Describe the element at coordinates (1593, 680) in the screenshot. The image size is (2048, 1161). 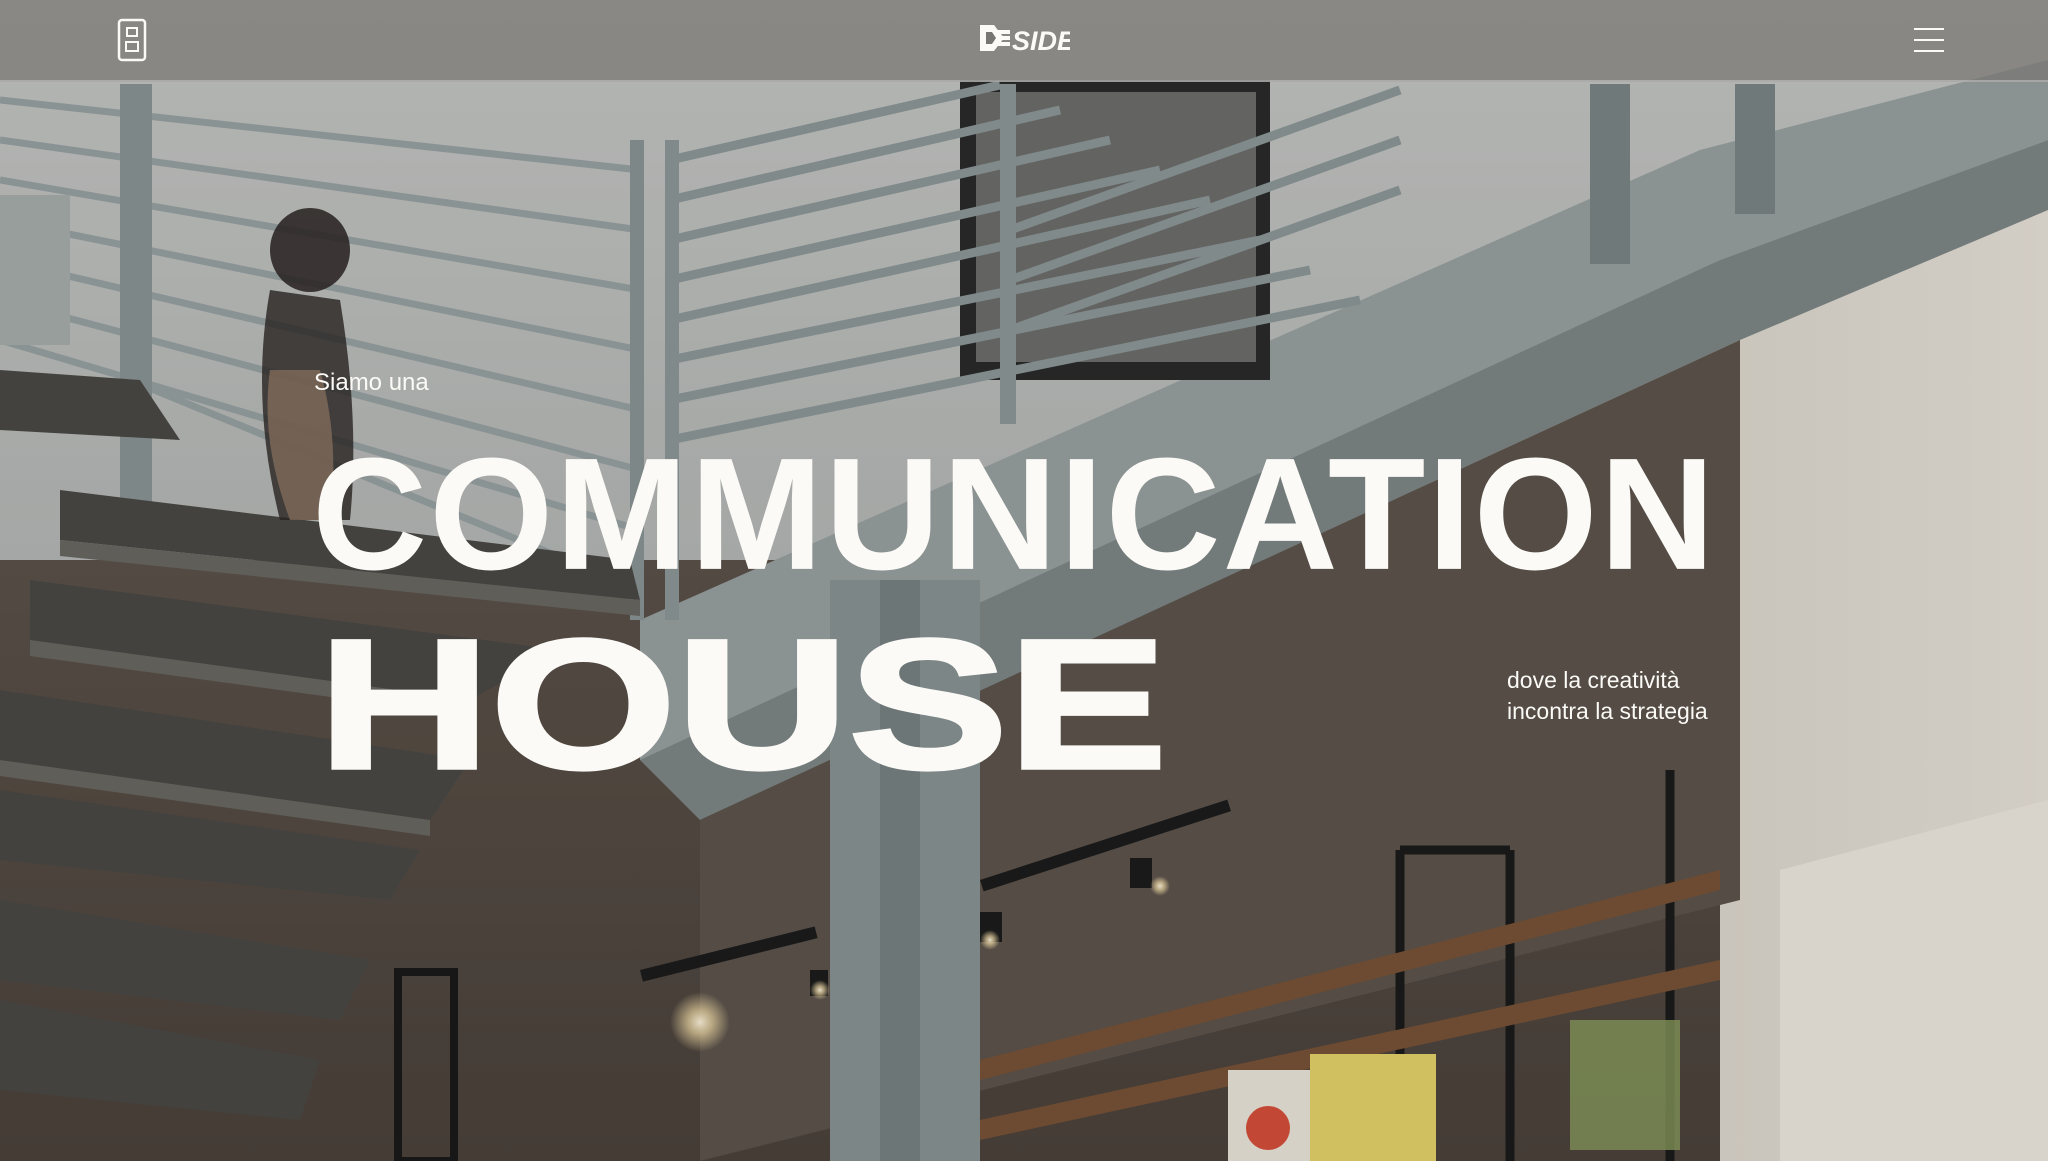
I see `hero-tagline-line1: dove la creatività` at that location.